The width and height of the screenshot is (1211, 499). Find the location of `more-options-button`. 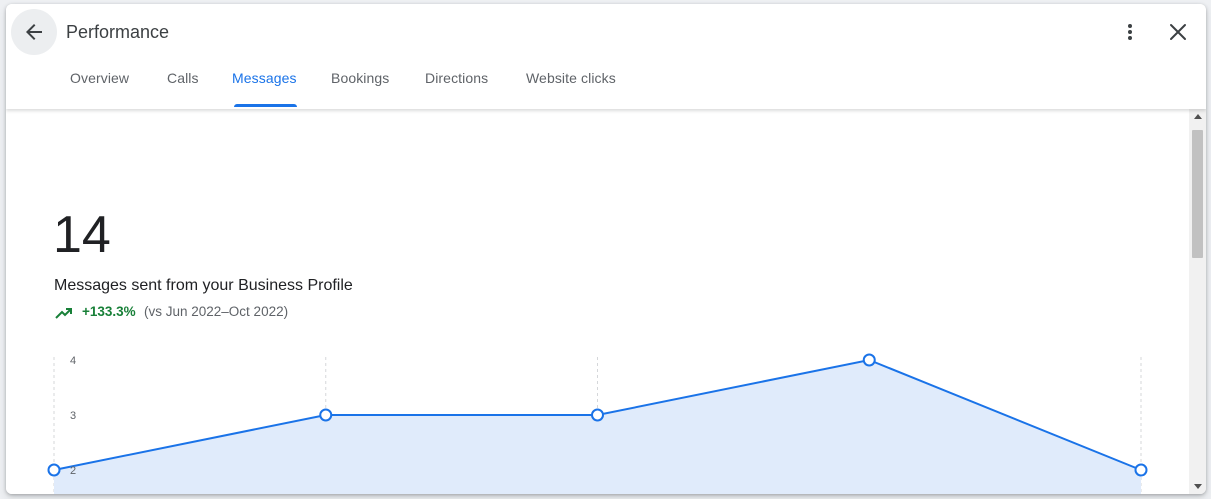

more-options-button is located at coordinates (1130, 32).